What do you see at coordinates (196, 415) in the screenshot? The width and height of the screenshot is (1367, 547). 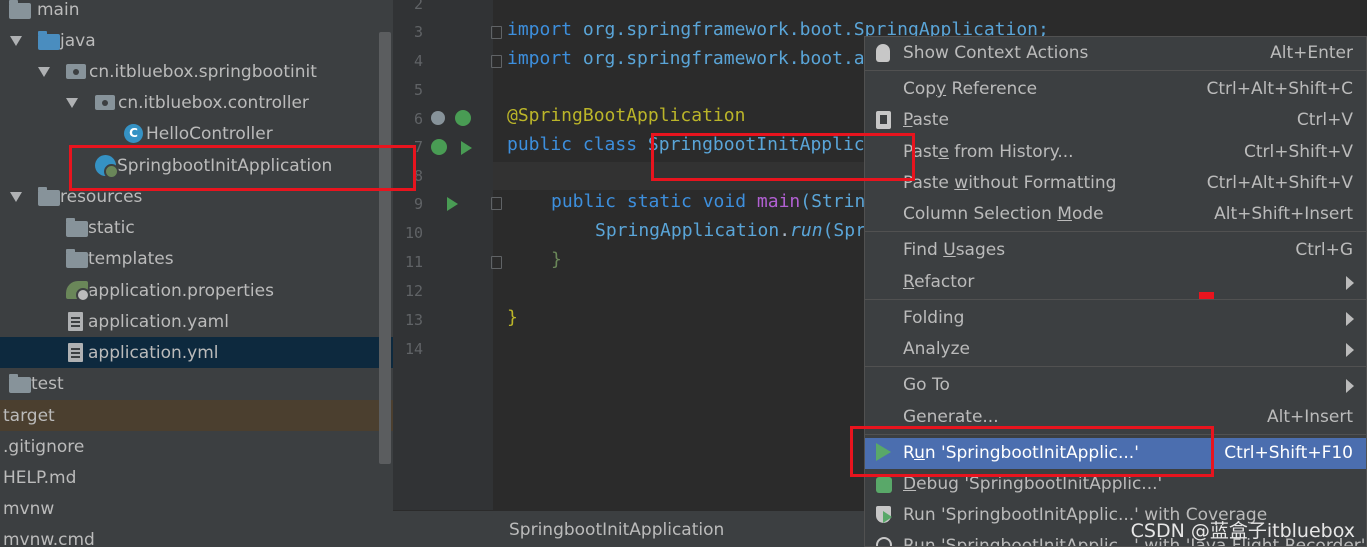 I see `tree-item-target: target` at bounding box center [196, 415].